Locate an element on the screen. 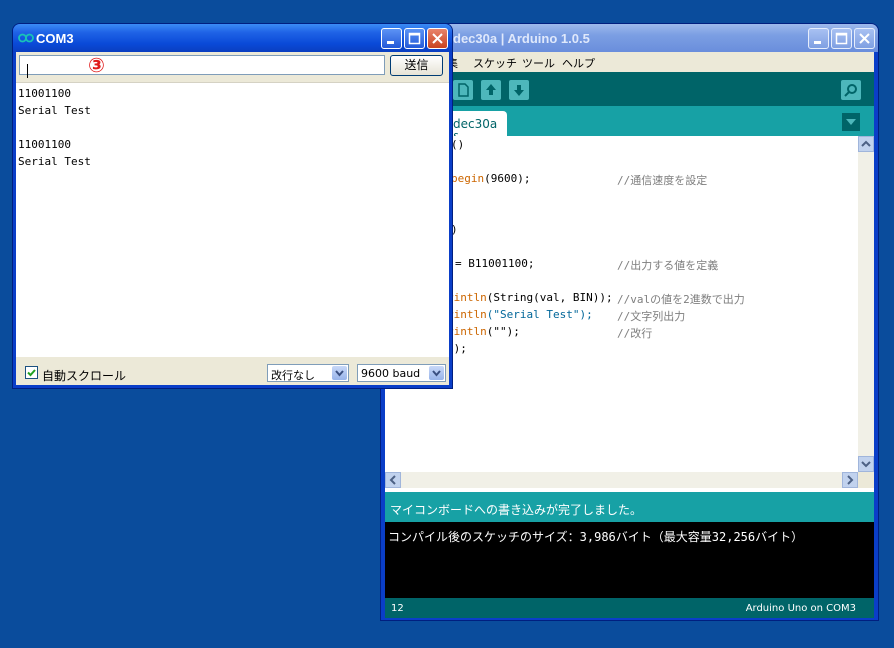 The height and width of the screenshot is (648, 894). chevron-right-icon is located at coordinates (850, 480).